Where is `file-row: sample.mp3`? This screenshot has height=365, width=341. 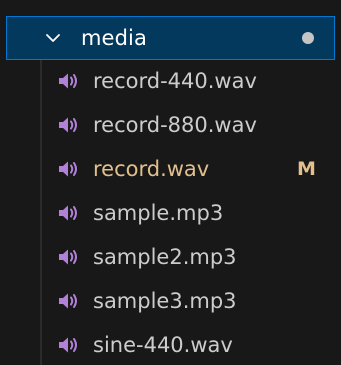 file-row: sample.mp3 is located at coordinates (170, 214).